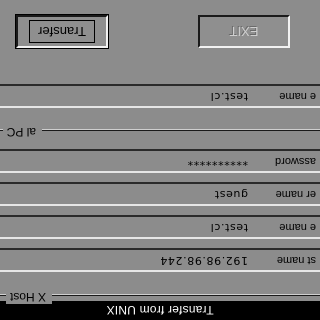  I want to click on transfer-button-label: Transfer, so click(62, 31).